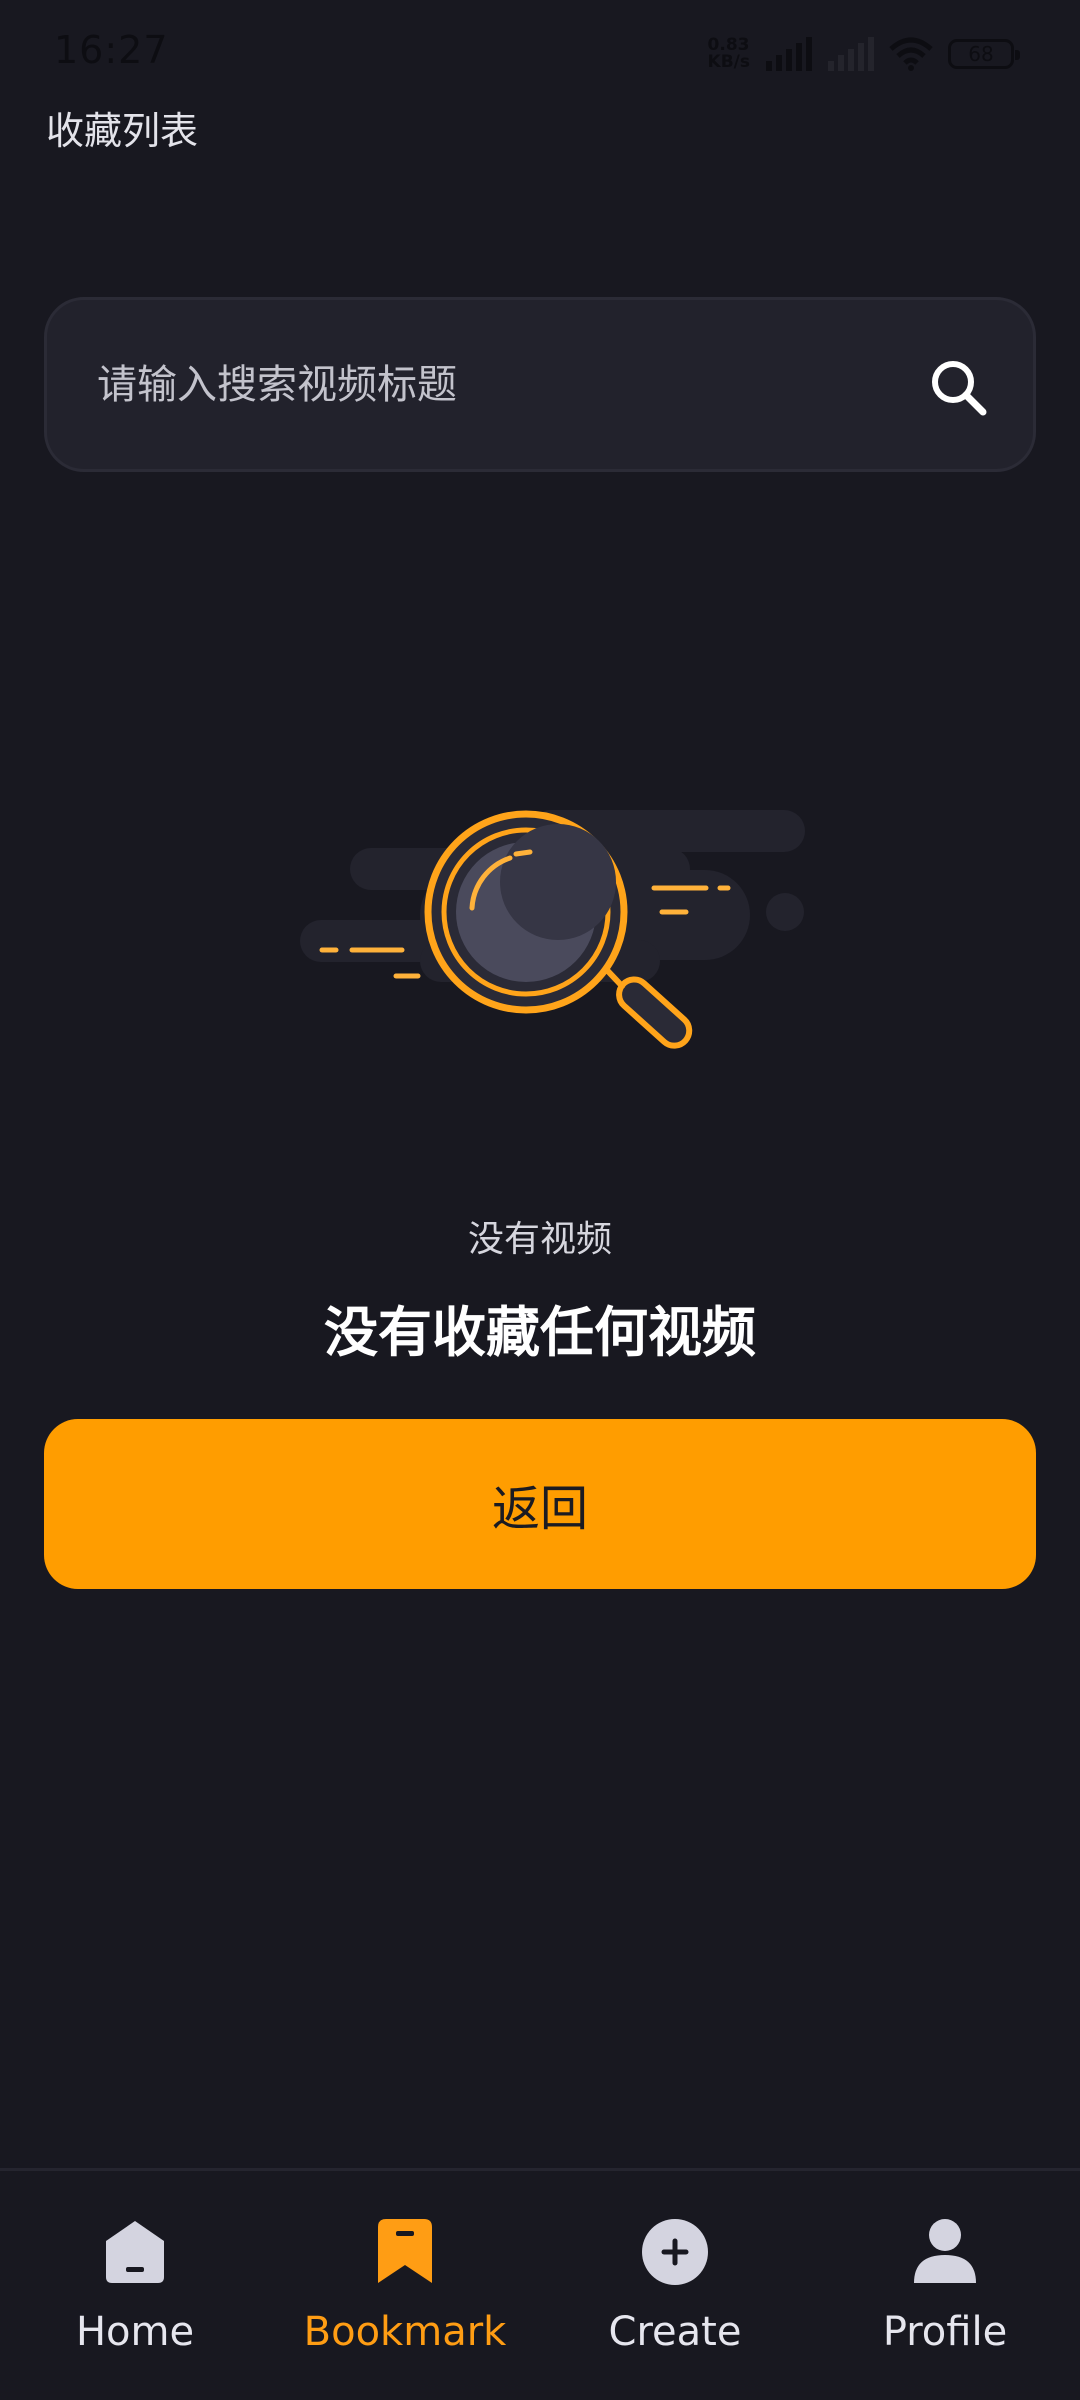 Image resolution: width=1080 pixels, height=2400 pixels. What do you see at coordinates (789, 54) in the screenshot?
I see `signal-icon` at bounding box center [789, 54].